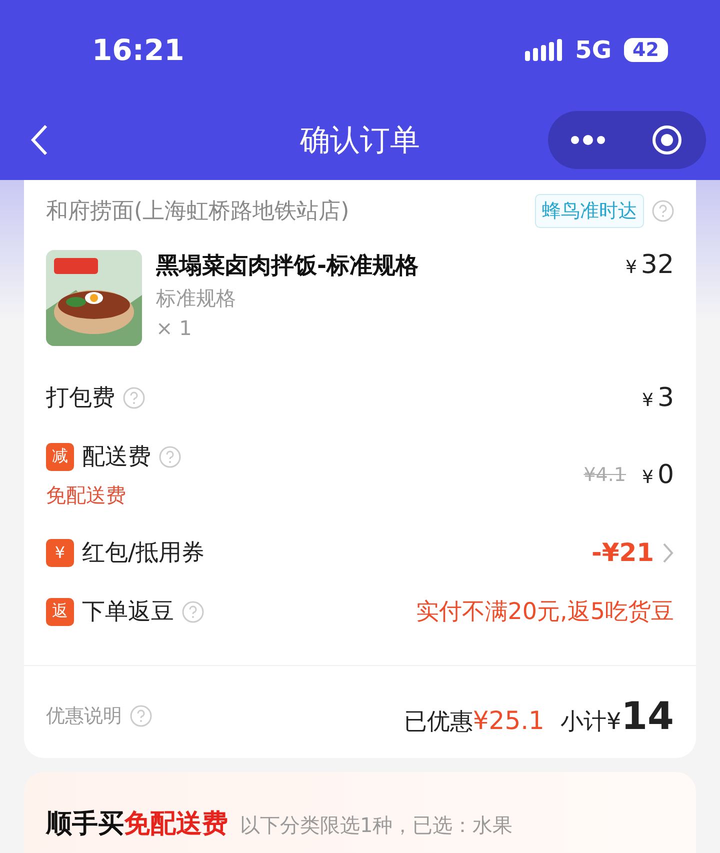 The image size is (720, 853). What do you see at coordinates (376, 825) in the screenshot?
I see `promo-note: 以下分类限选1种，已选：水果` at bounding box center [376, 825].